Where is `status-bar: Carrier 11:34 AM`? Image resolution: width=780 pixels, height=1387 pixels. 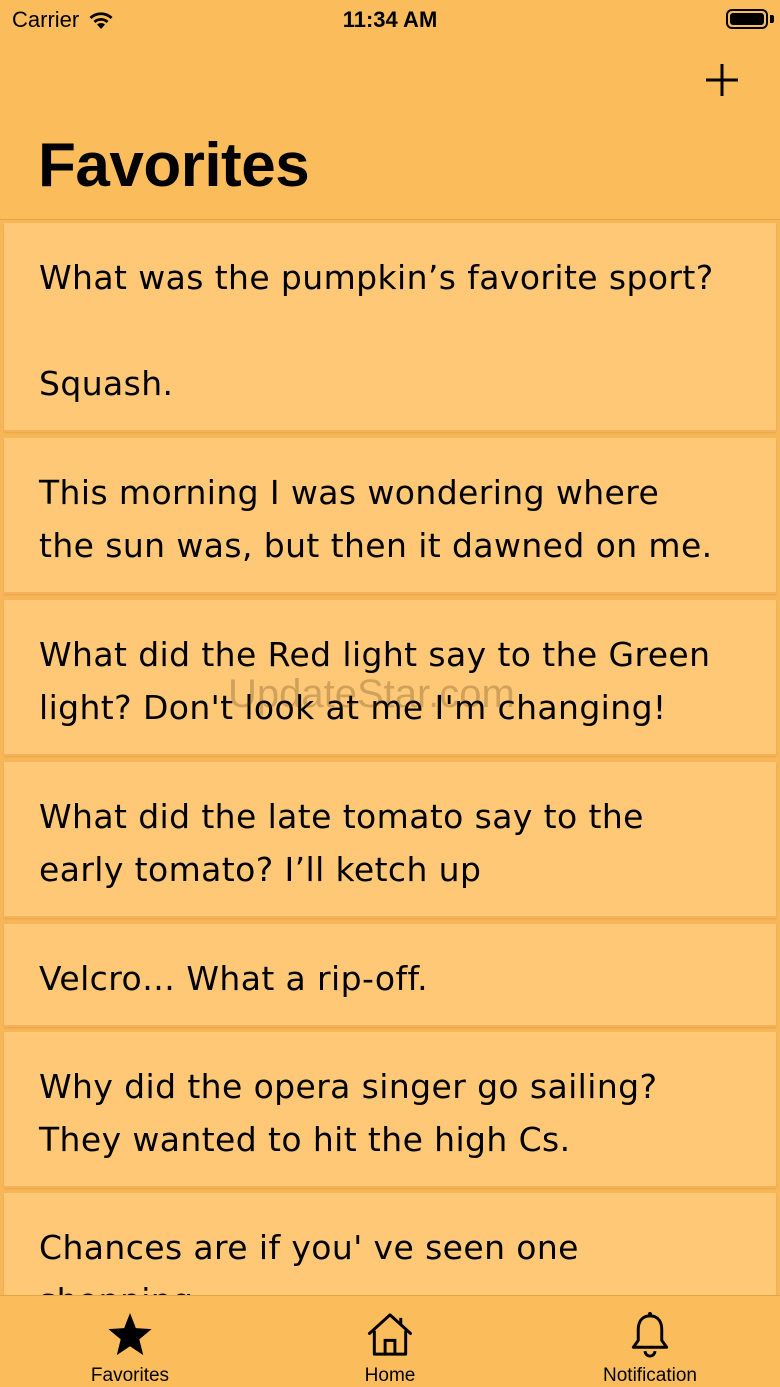
status-bar: Carrier 11:34 AM is located at coordinates (390, 20).